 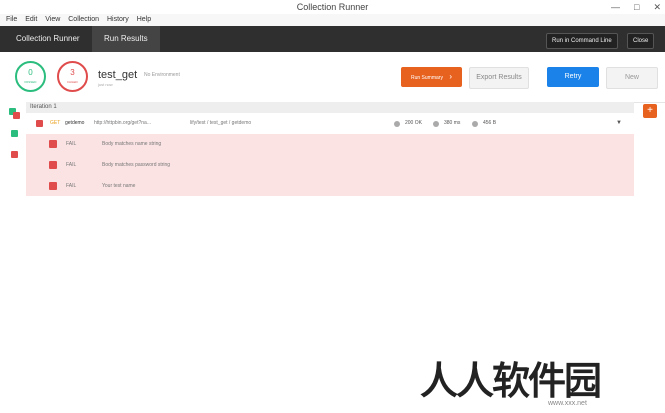 I want to click on run-summary-button: Run Summary ›, so click(x=431, y=77).